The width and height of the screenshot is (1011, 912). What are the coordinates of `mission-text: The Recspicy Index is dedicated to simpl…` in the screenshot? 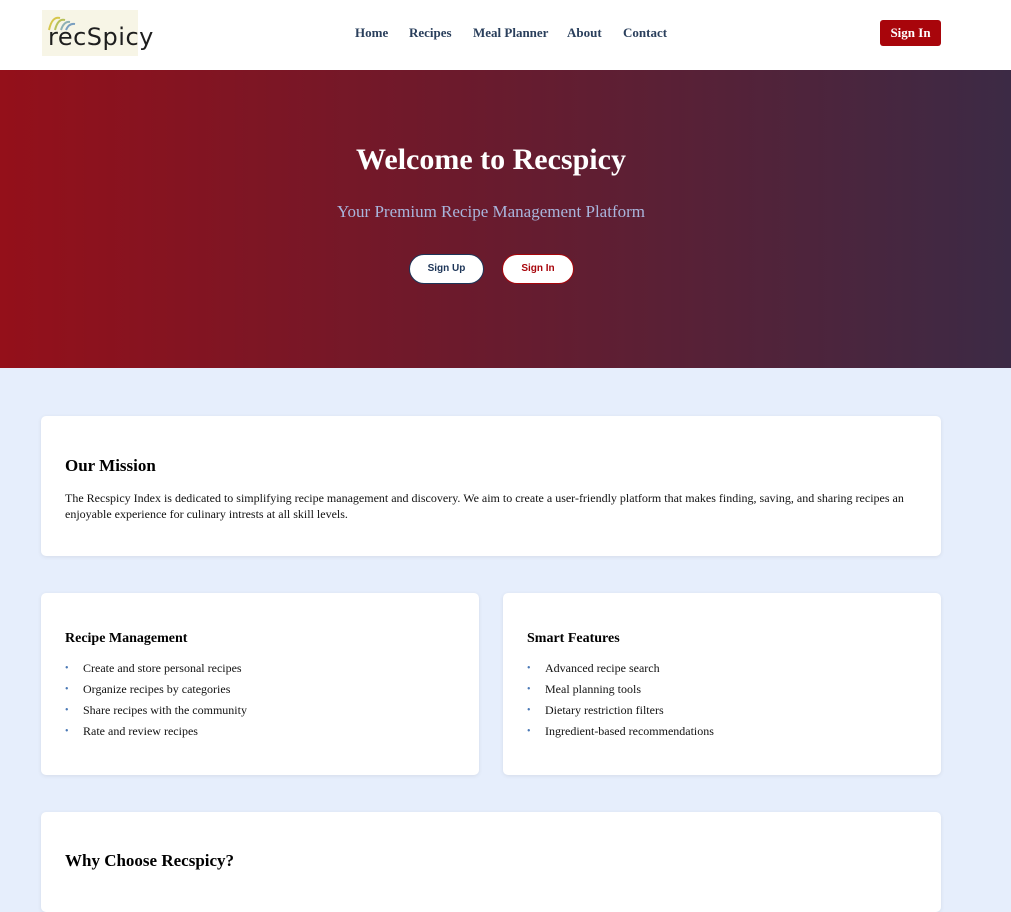 It's located at (484, 506).